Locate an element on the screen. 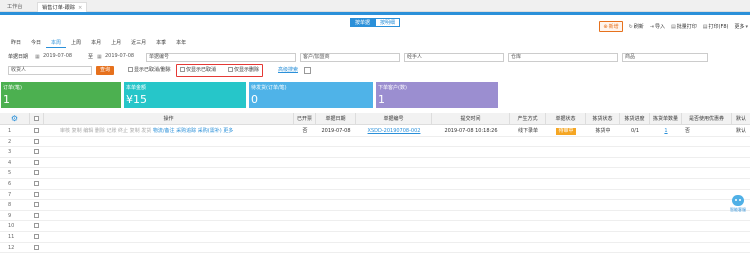 The image size is (750, 257). show-cancelled-checkbox: 显示已取消/删除 is located at coordinates (149, 70).